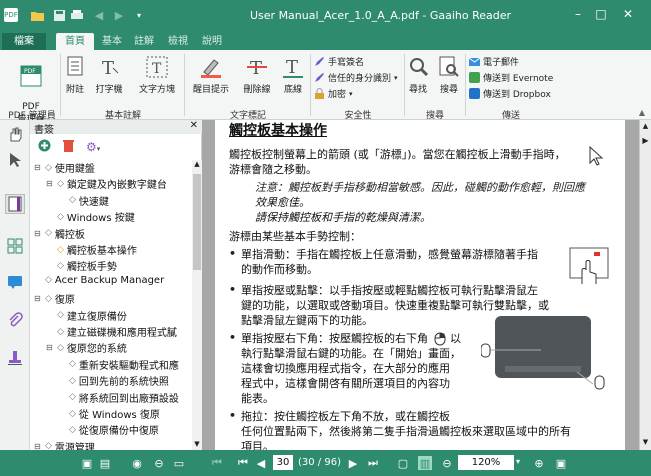 Image resolution: width=651 pixels, height=476 pixels. What do you see at coordinates (109, 414) in the screenshot?
I see `bookmark-item: ◇ 從 Windows 復原` at bounding box center [109, 414].